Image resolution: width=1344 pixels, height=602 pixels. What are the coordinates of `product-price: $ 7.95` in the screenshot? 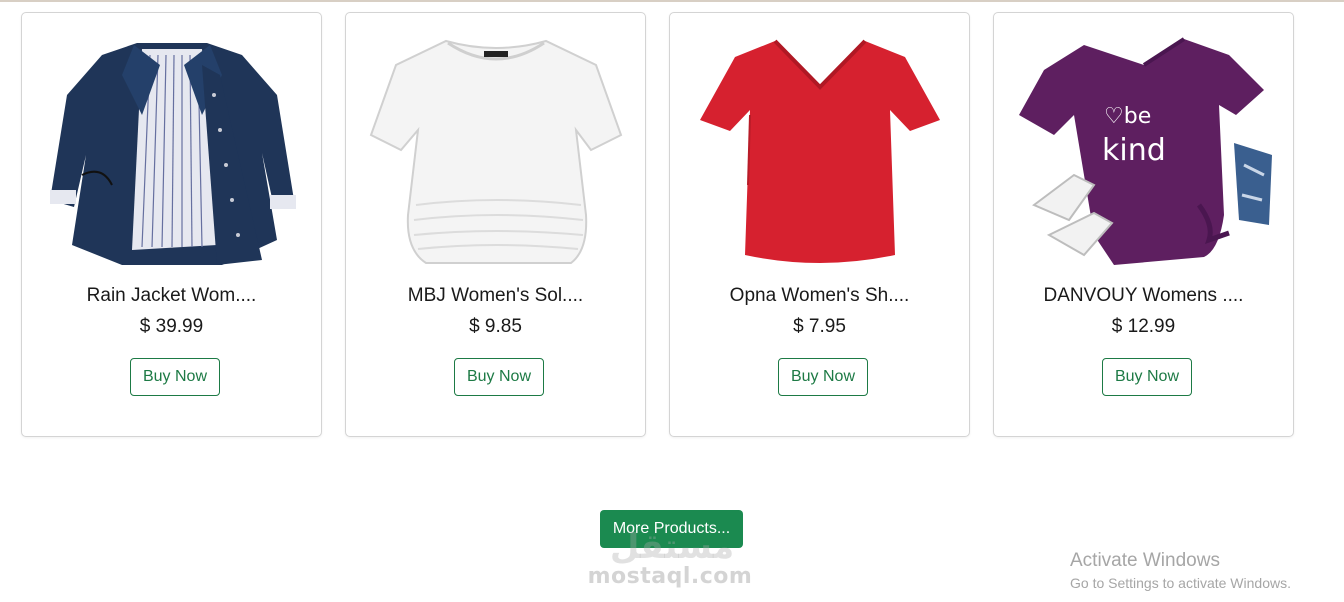 It's located at (819, 326).